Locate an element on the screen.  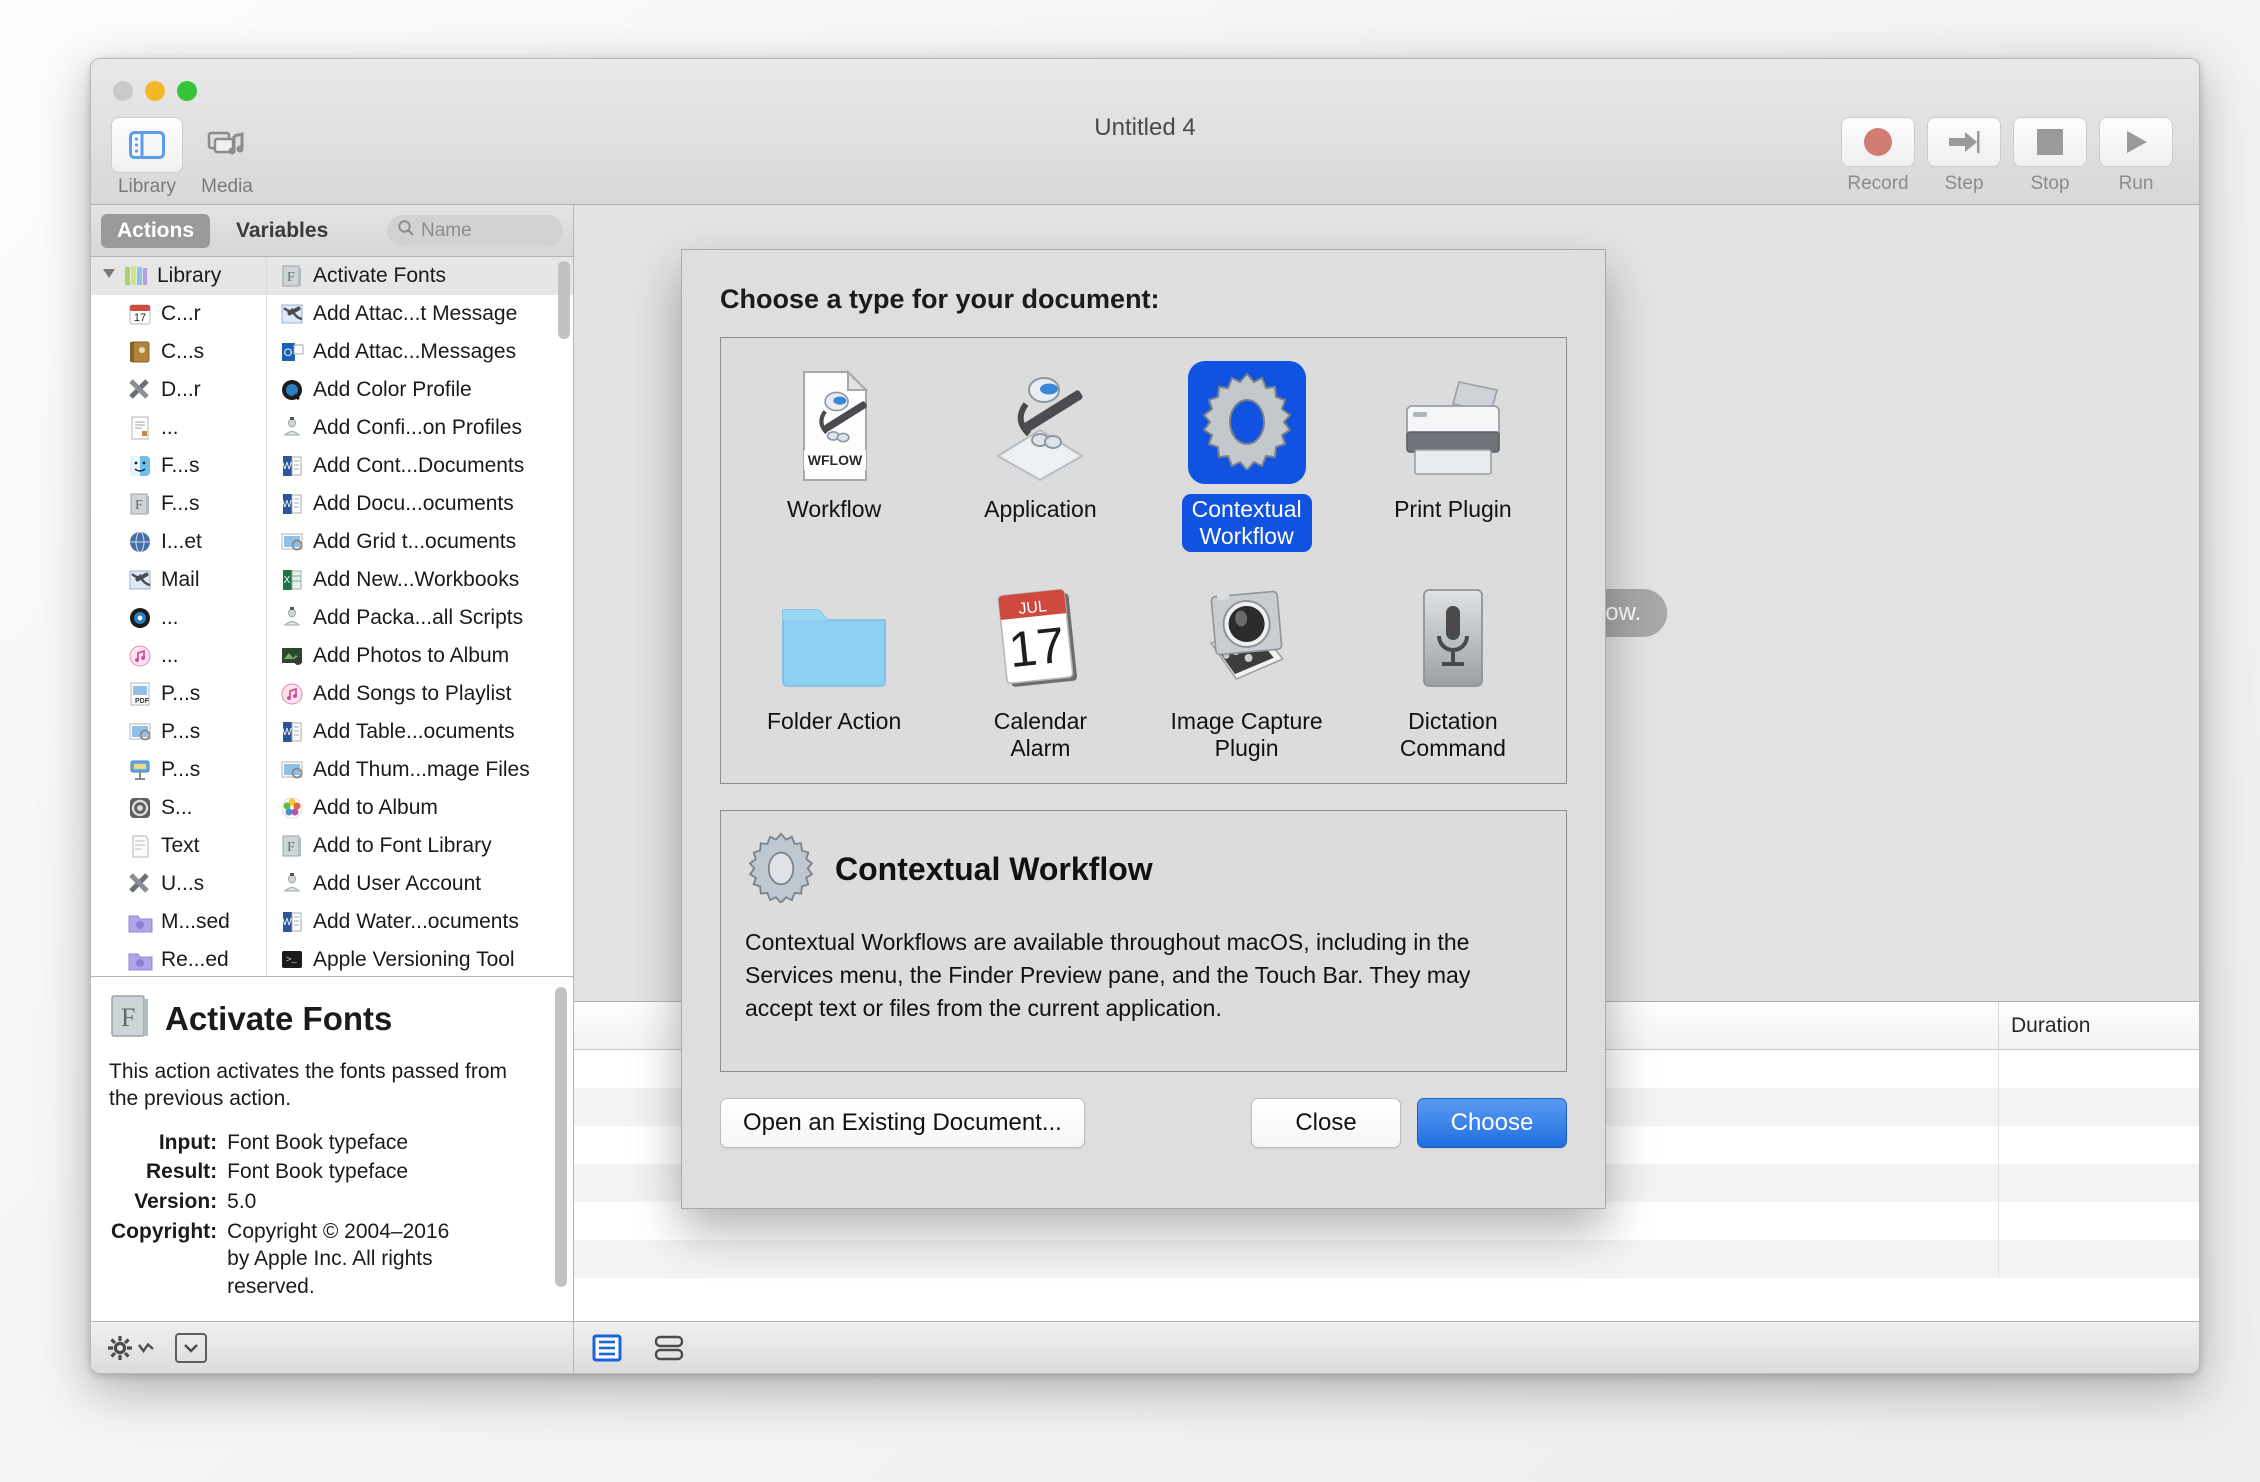
category-row: M...sed is located at coordinates (178, 922).